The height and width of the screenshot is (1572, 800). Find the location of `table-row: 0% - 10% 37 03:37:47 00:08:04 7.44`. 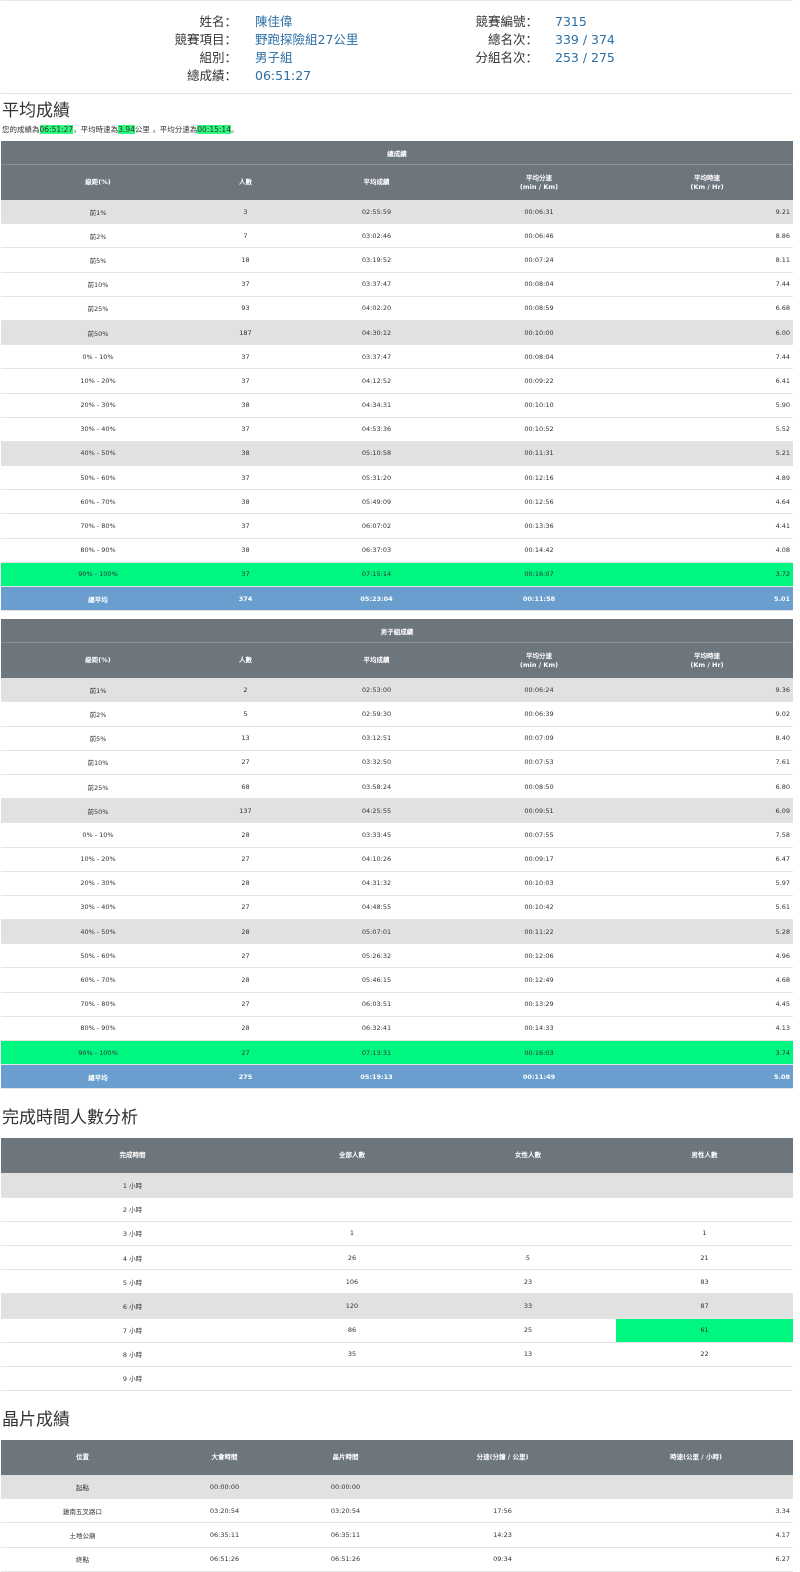

table-row: 0% - 10% 37 03:37:47 00:08:04 7.44 is located at coordinates (397, 357).